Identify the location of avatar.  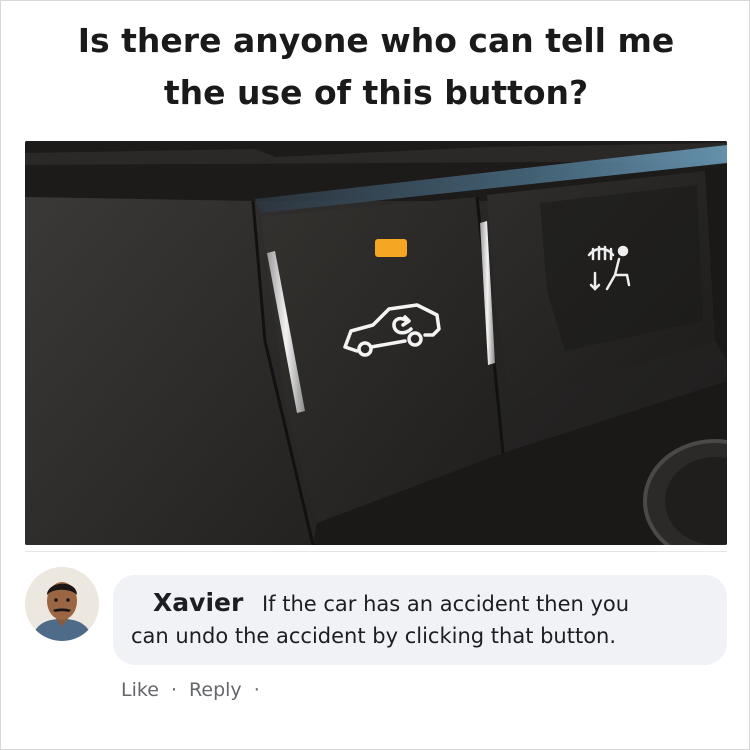
(62, 604).